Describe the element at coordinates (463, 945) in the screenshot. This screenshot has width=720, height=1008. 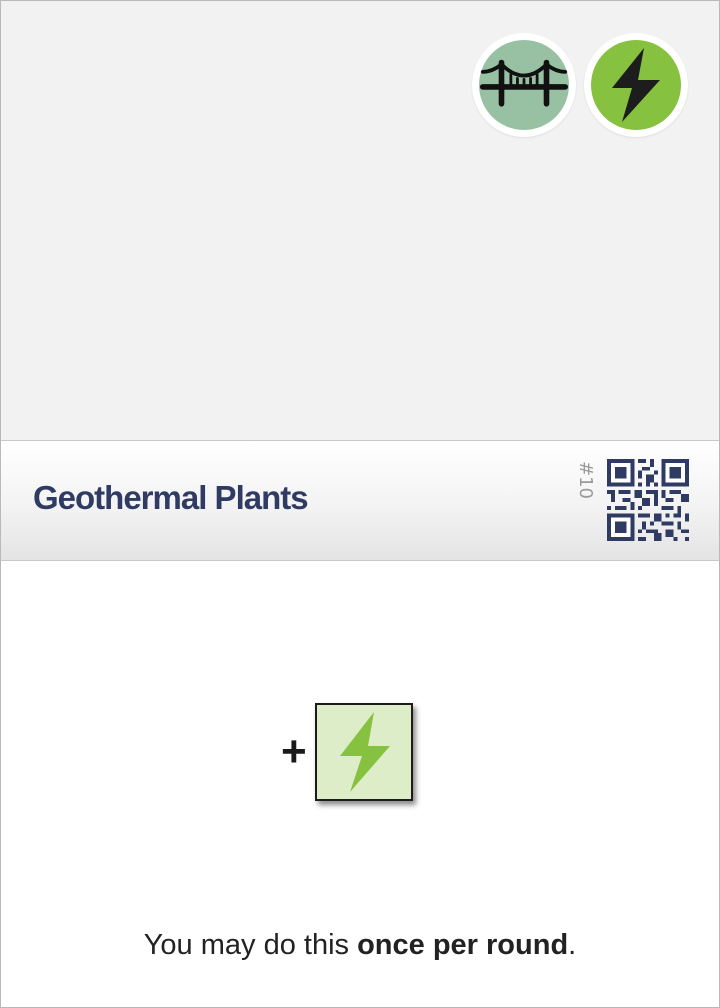
I see `rule-emphasis: once per round` at that location.